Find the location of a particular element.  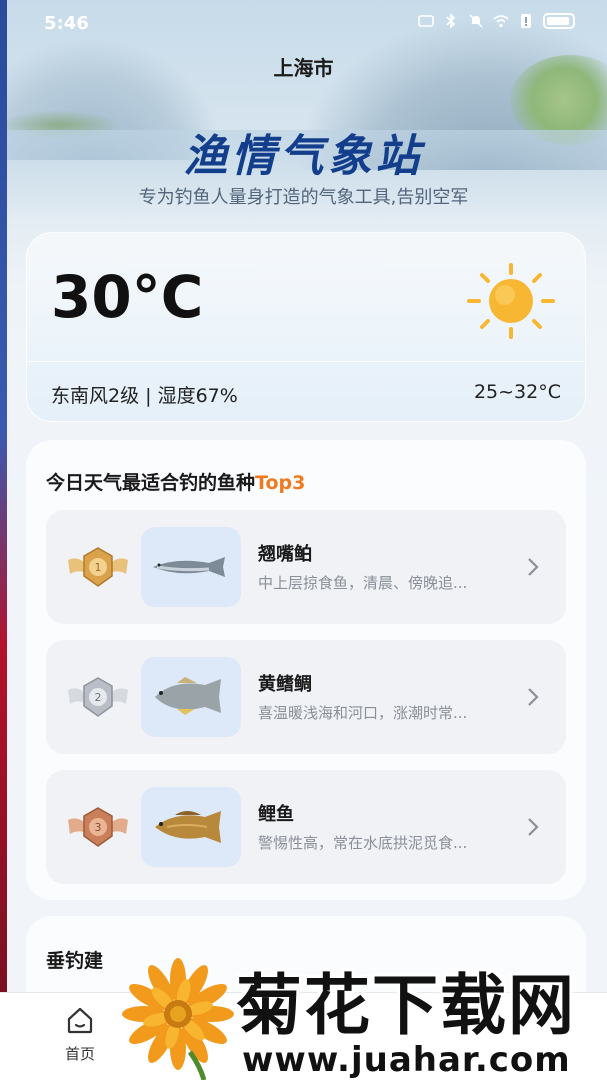

fish-name: 黄鳍鲷 is located at coordinates (285, 684).